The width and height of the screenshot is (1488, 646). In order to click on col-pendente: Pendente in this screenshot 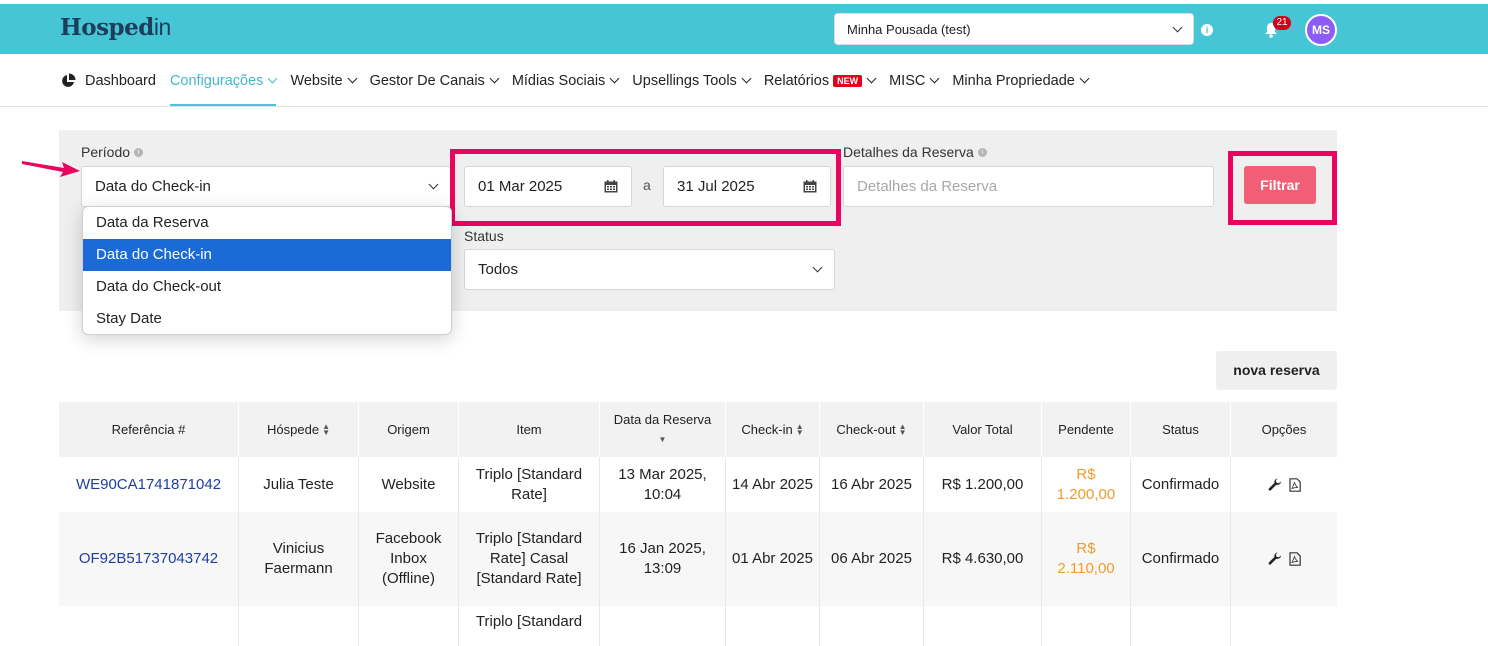, I will do `click(1086, 429)`.